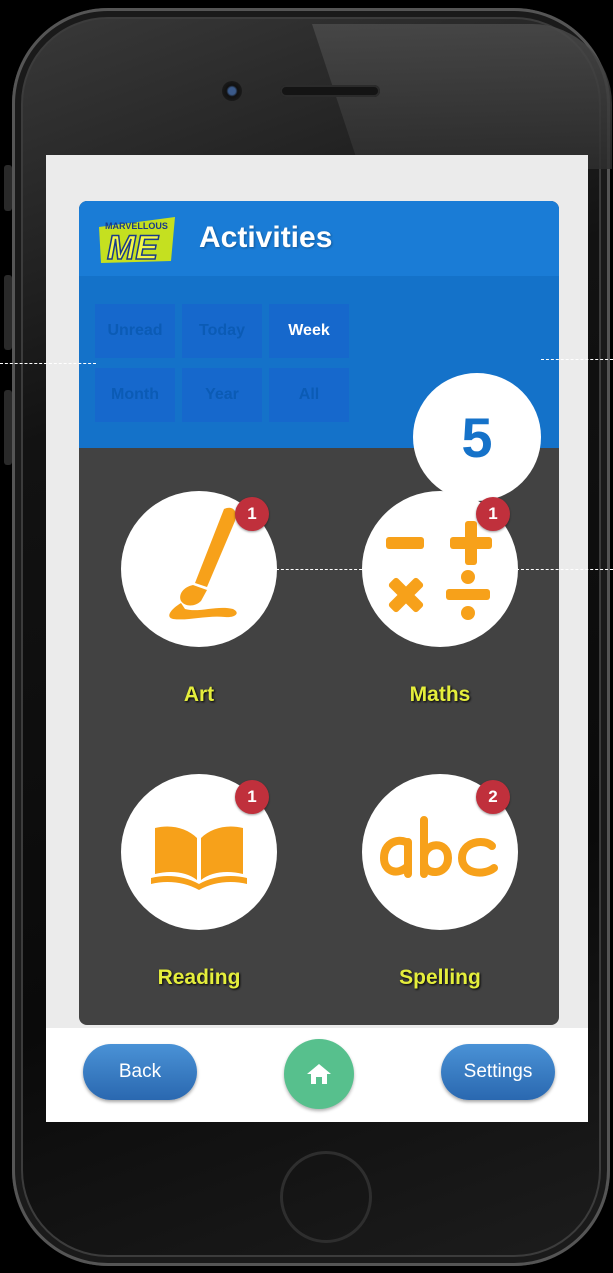 The height and width of the screenshot is (1273, 613). I want to click on activity-label: Maths, so click(440, 694).